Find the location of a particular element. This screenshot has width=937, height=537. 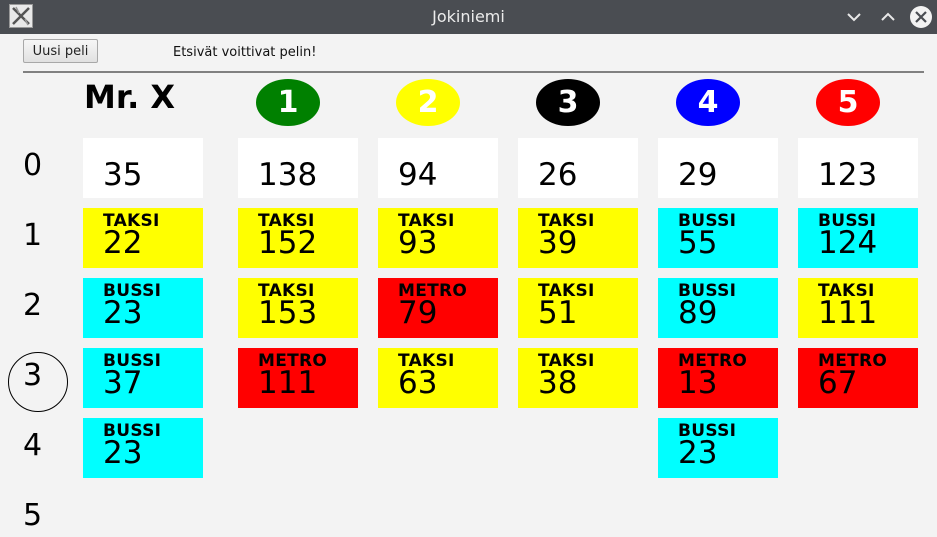

station-number: 94 is located at coordinates (418, 175).